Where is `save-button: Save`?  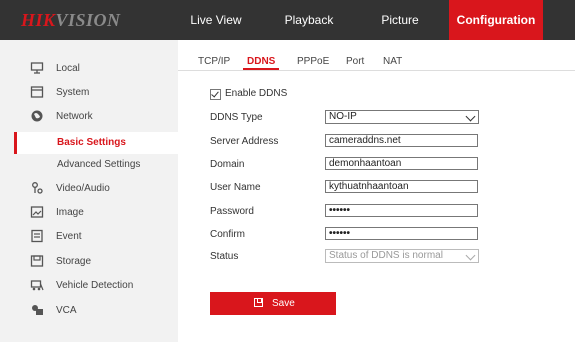 save-button: Save is located at coordinates (273, 303).